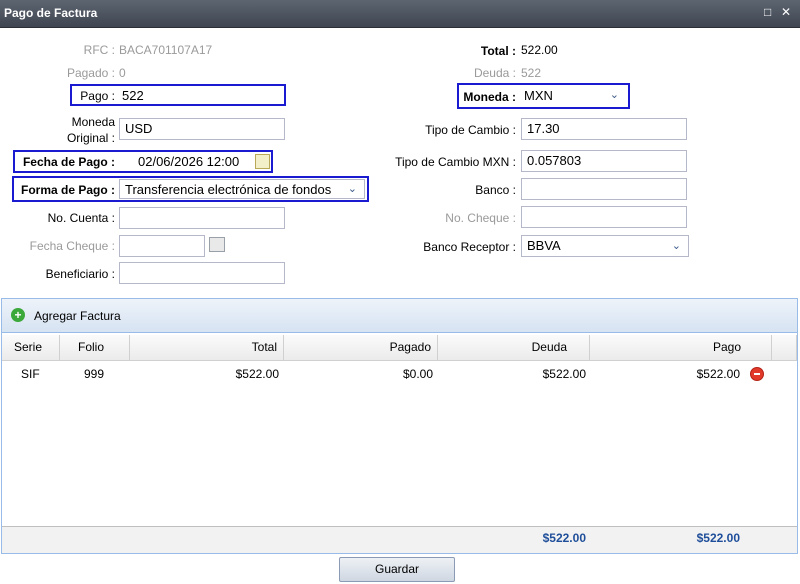 This screenshot has width=800, height=584. Describe the element at coordinates (31, 348) in the screenshot. I see `column-header-serie: Serie` at that location.